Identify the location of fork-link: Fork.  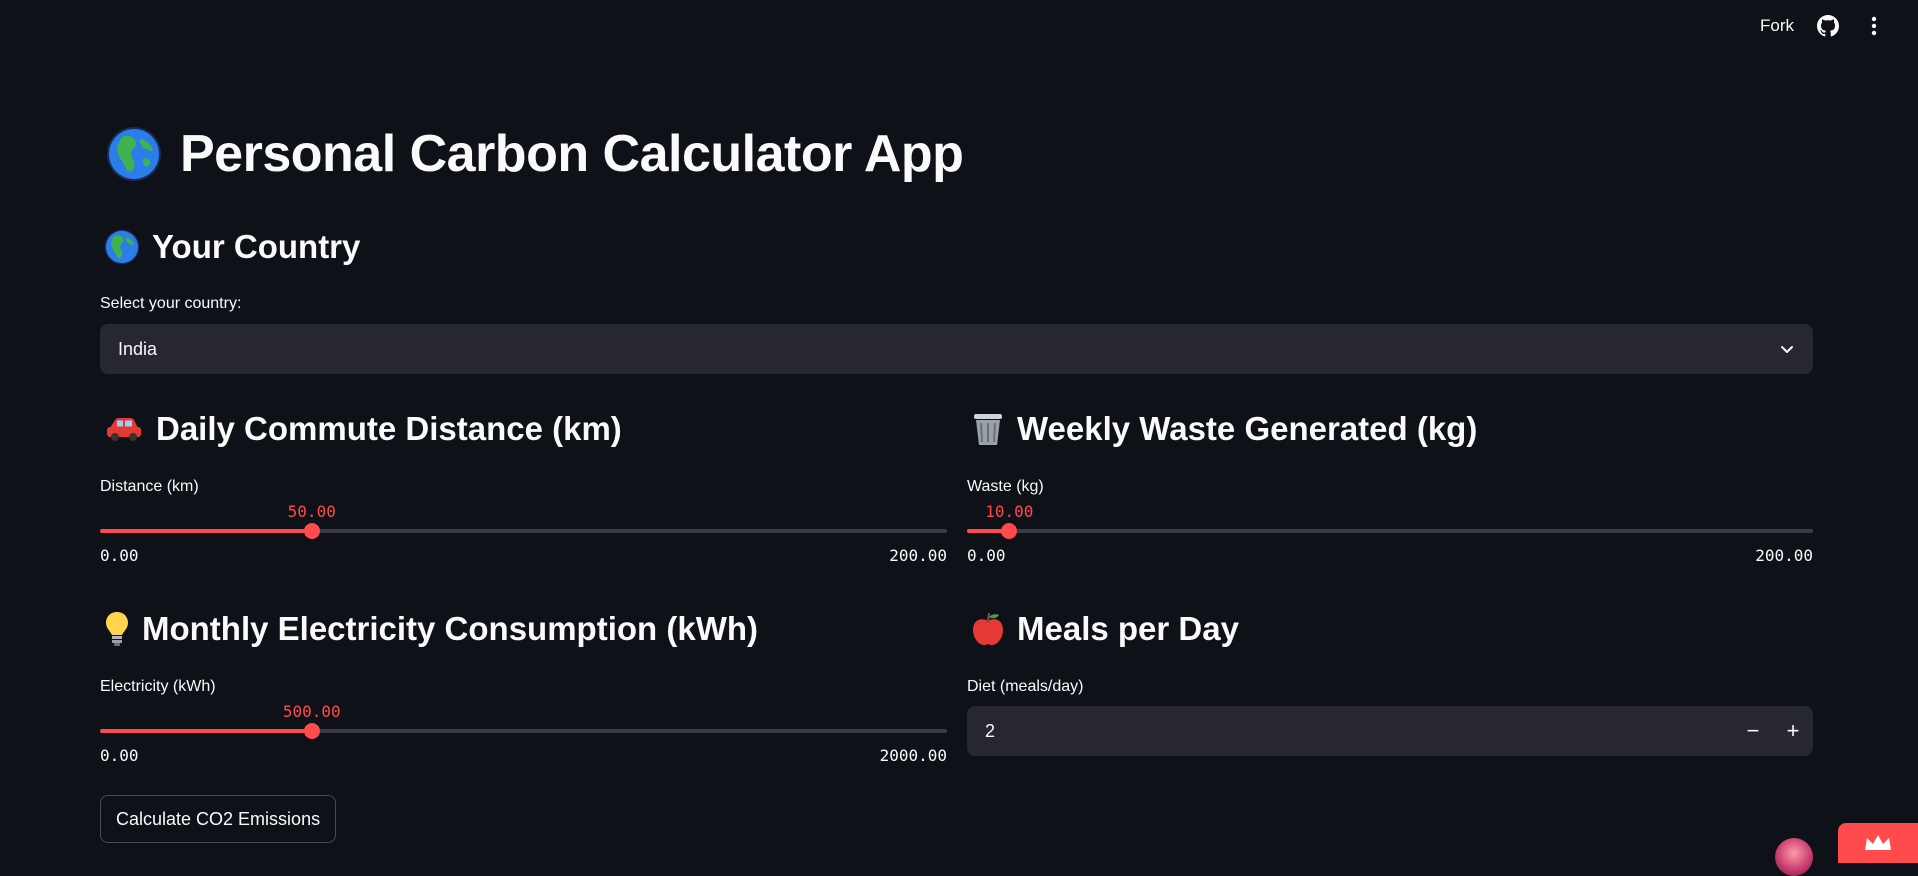
(1777, 26).